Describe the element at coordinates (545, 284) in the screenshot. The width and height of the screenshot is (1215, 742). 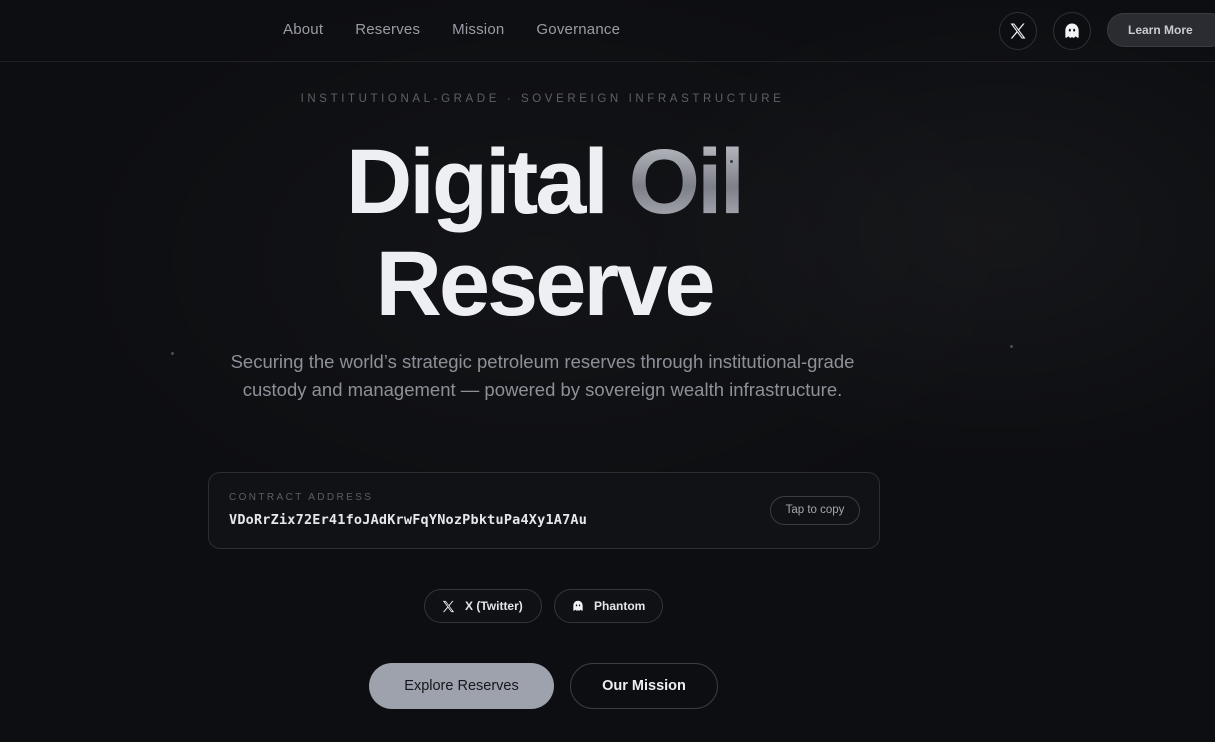
I see `hero-title-line-2: Reserve` at that location.